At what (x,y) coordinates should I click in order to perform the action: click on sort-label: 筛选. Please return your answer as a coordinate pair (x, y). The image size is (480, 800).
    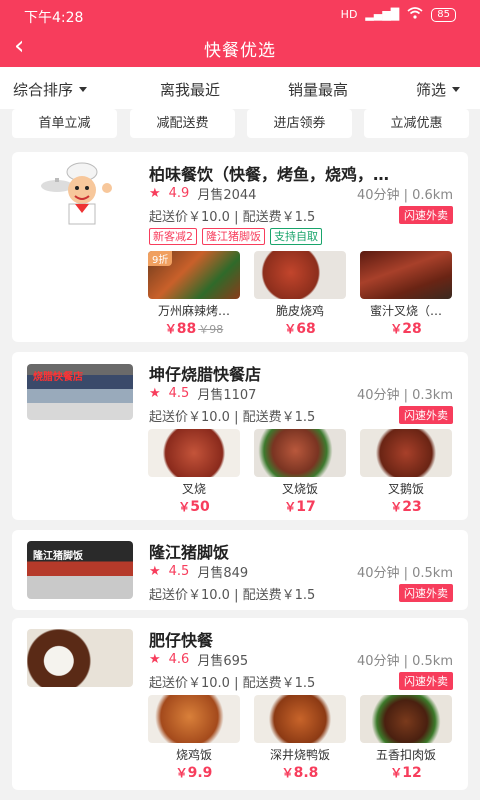
    Looking at the image, I should click on (431, 90).